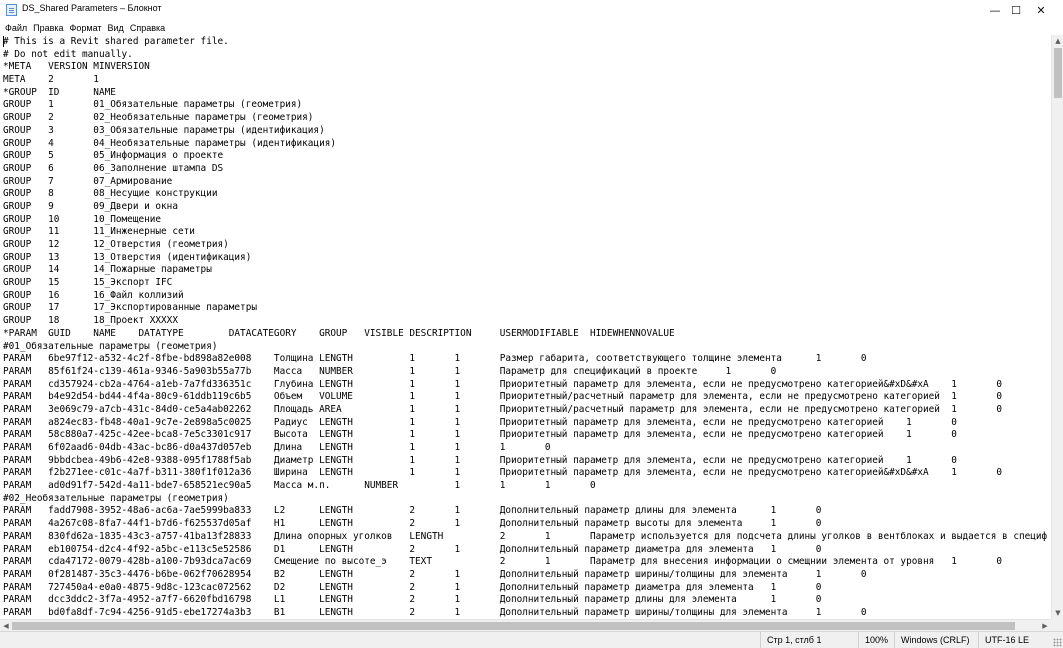 The width and height of the screenshot is (1063, 648). I want to click on notepad-icon, so click(11, 10).